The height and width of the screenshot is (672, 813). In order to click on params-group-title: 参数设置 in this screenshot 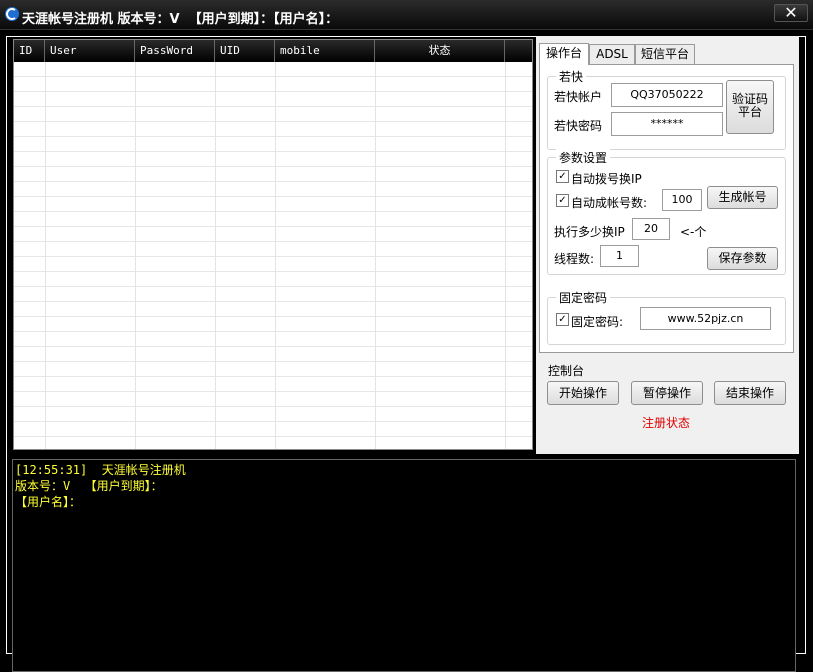, I will do `click(583, 157)`.